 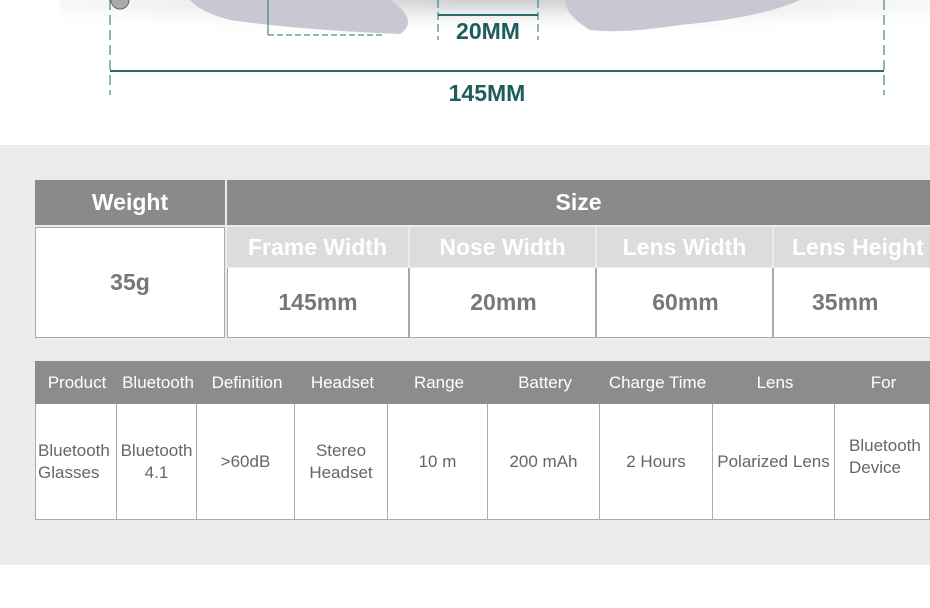 What do you see at coordinates (130, 282) in the screenshot?
I see `weight-value: 35g` at bounding box center [130, 282].